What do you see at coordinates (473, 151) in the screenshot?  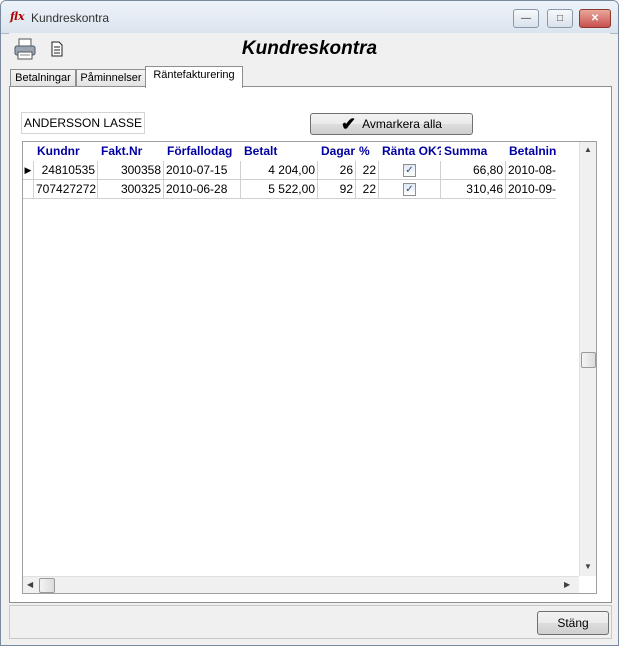 I see `column-header-summa: Summa` at bounding box center [473, 151].